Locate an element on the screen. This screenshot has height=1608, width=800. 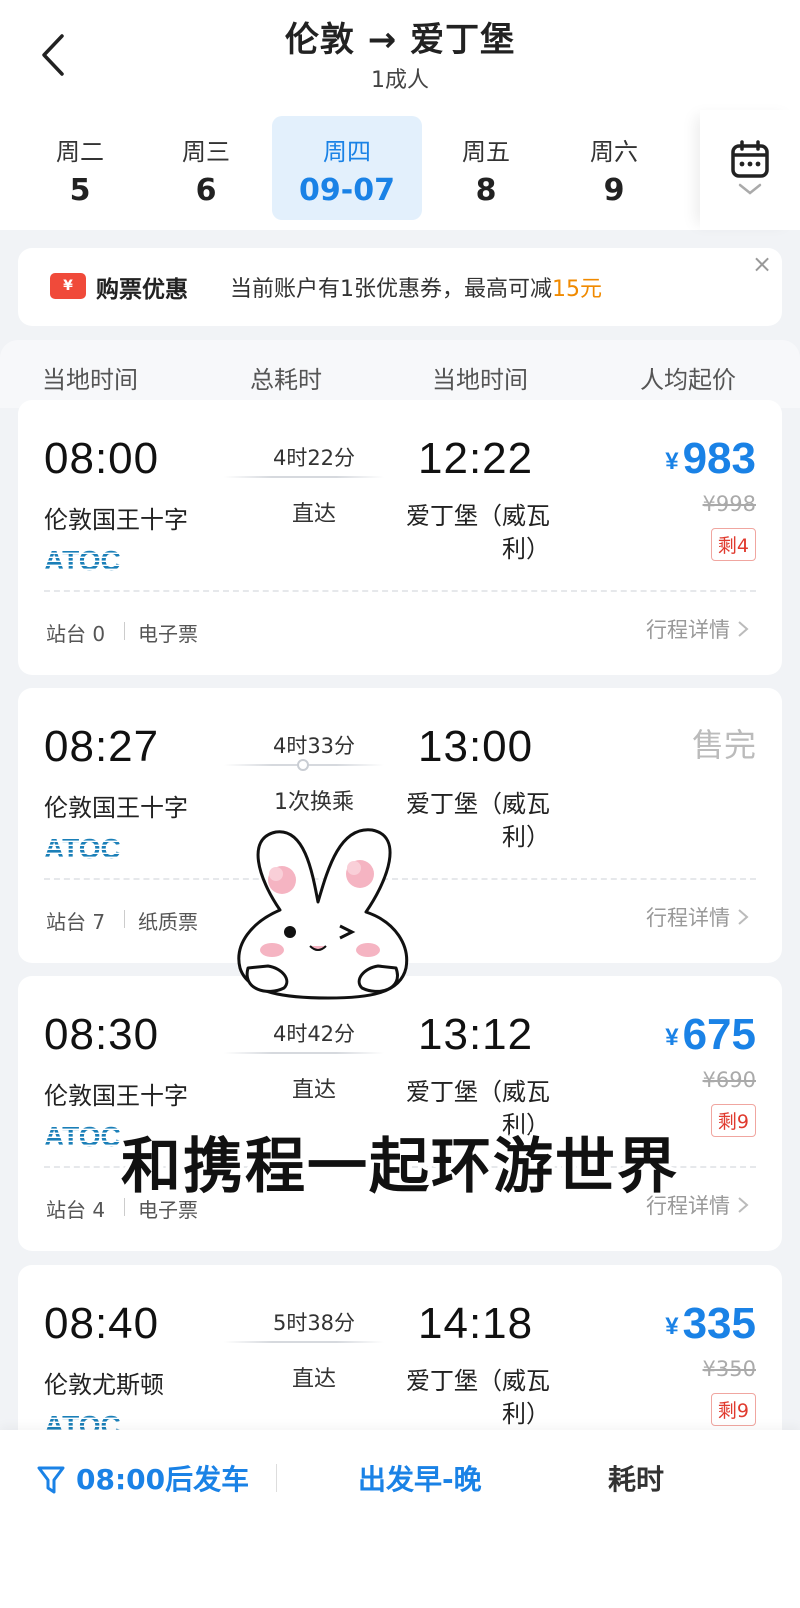
close-icon: × is located at coordinates (762, 264).